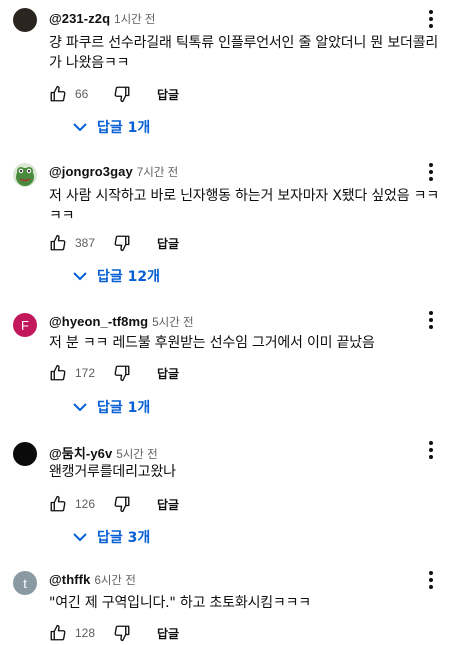  What do you see at coordinates (180, 603) in the screenshot?
I see `comment-text: "여긴 제 구역입니다." 하고 초토화시킴ㅋㅋㅋ` at bounding box center [180, 603].